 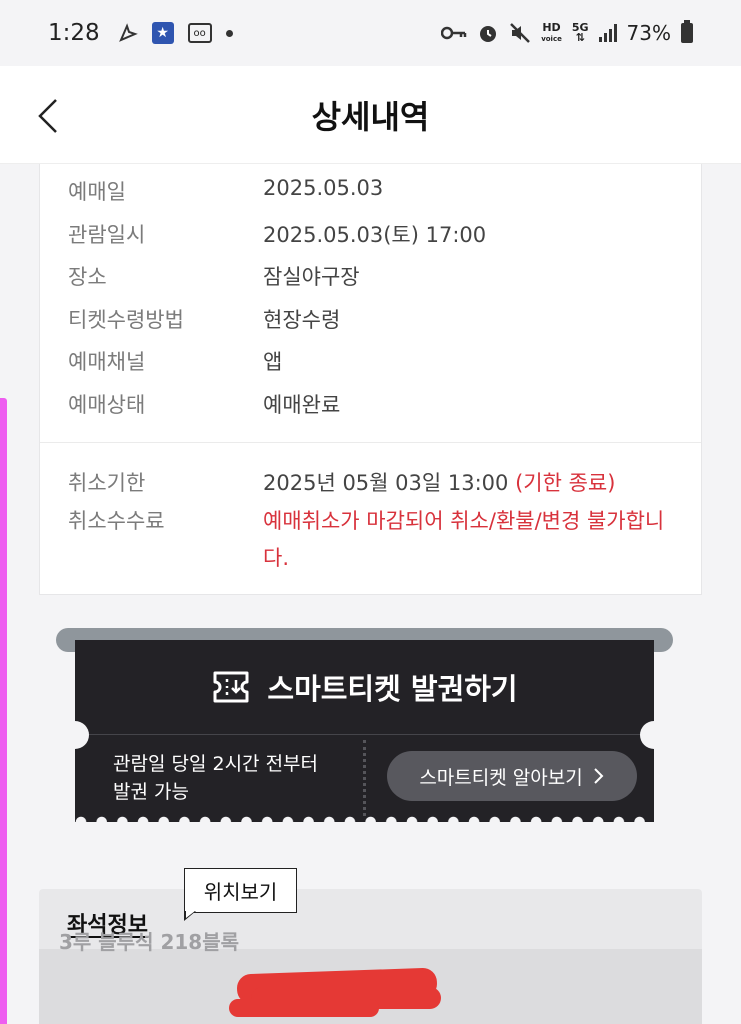 I want to click on view-location-tooltip: 위치보기, so click(x=240, y=890).